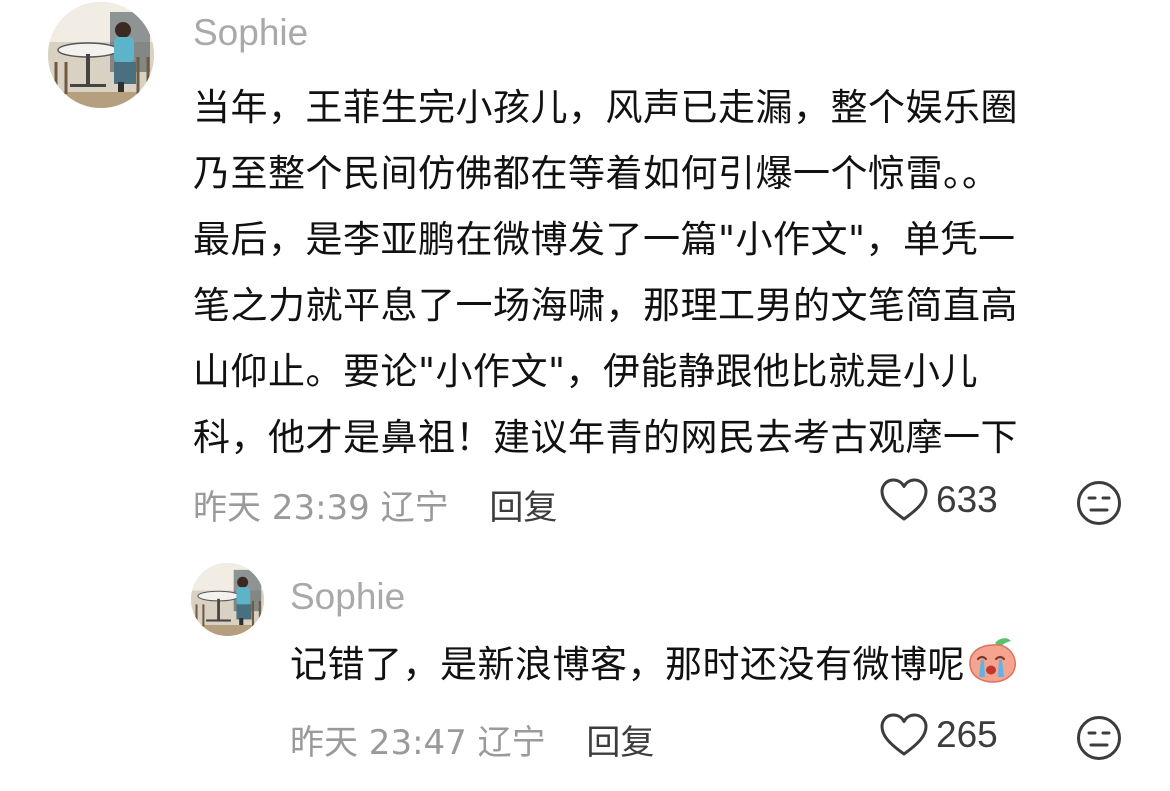 This screenshot has height=791, width=1170. What do you see at coordinates (605, 437) in the screenshot?
I see `comment-text-line: 科，他才是鼻祖！建议年青的网民去考古观摩一下` at bounding box center [605, 437].